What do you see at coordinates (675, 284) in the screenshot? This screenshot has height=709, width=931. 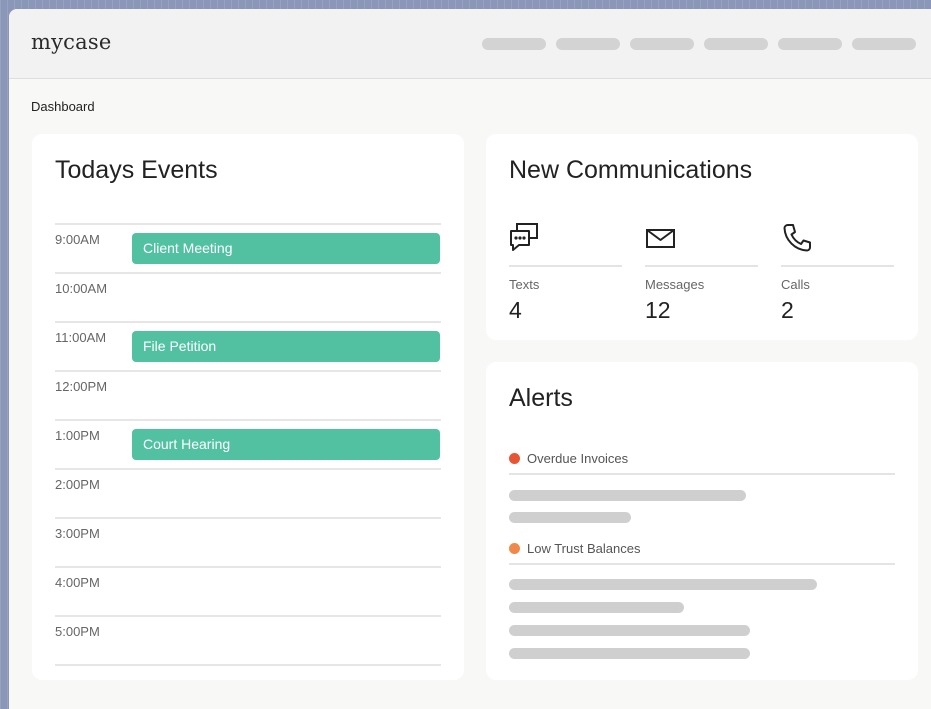 I see `comm-label: Messages` at bounding box center [675, 284].